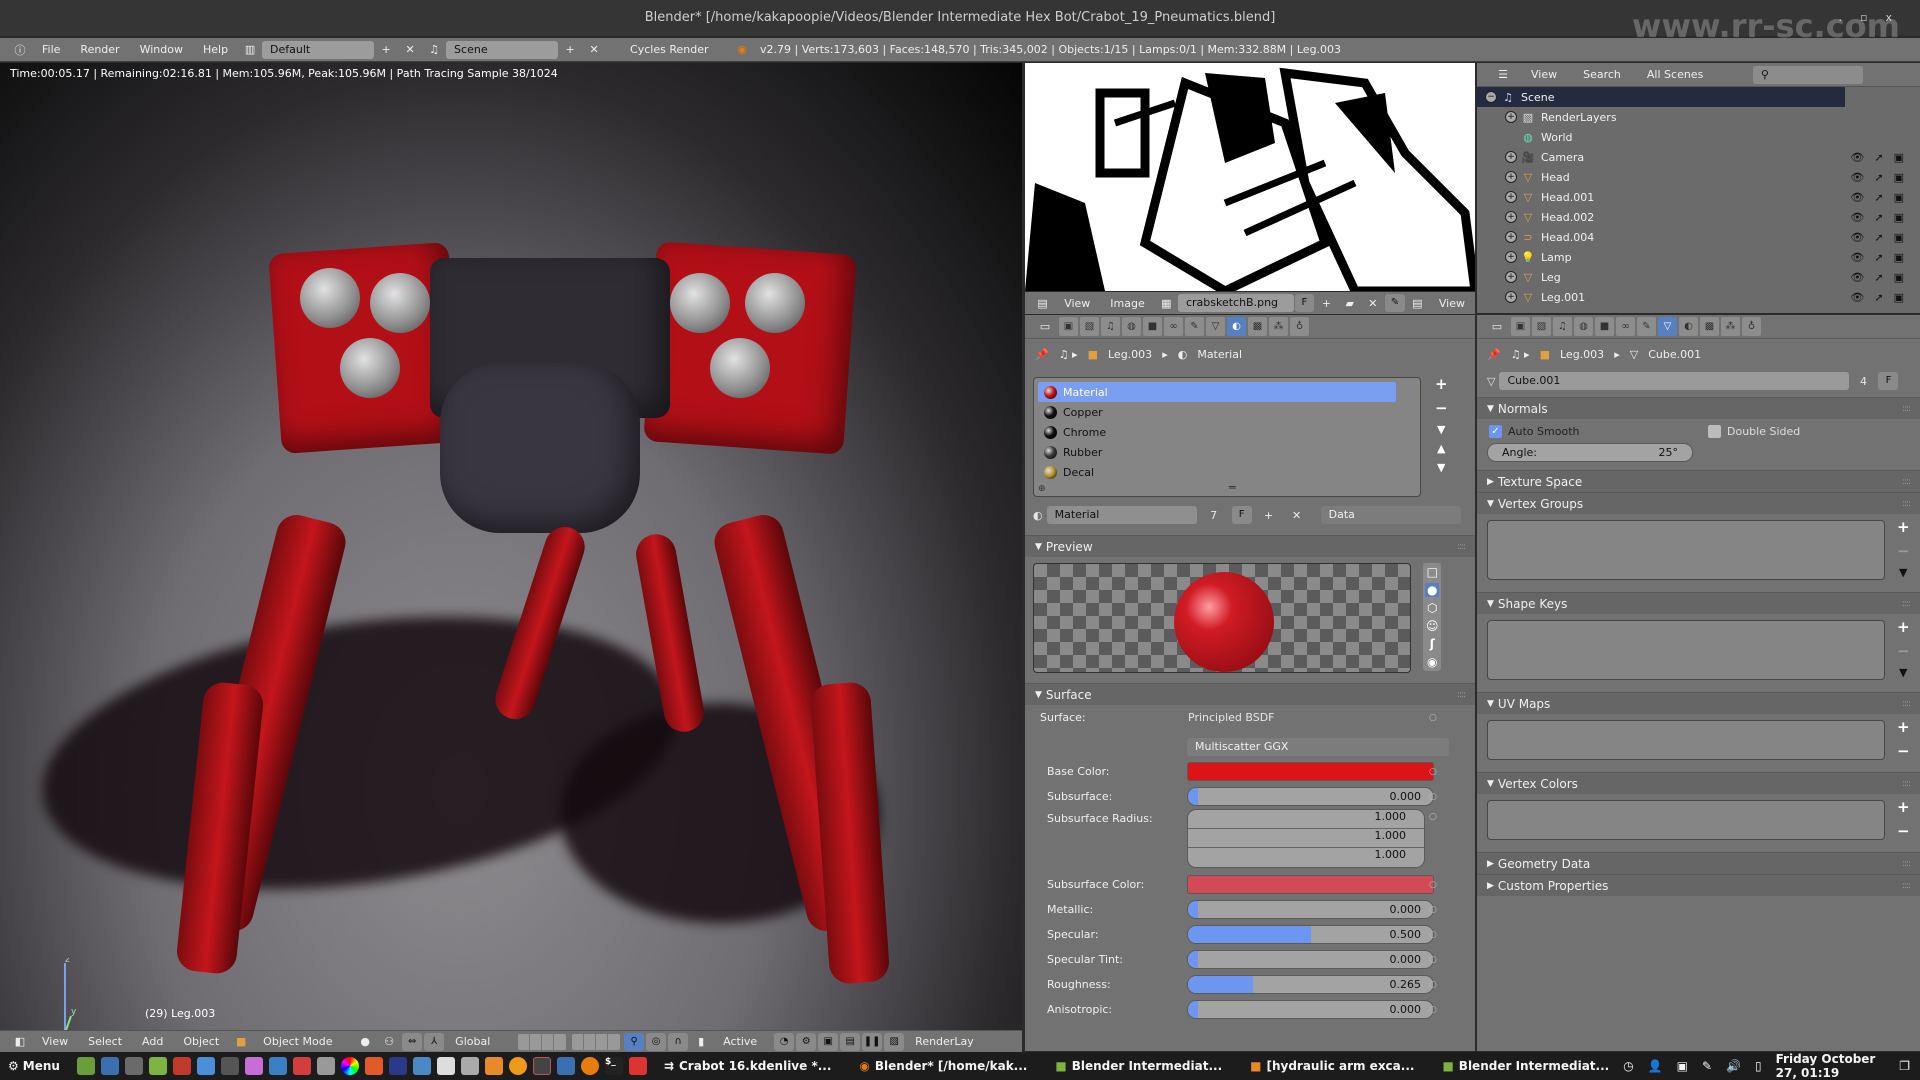  Describe the element at coordinates (1433, 910) in the screenshot. I see `metallic-socket: ○` at that location.